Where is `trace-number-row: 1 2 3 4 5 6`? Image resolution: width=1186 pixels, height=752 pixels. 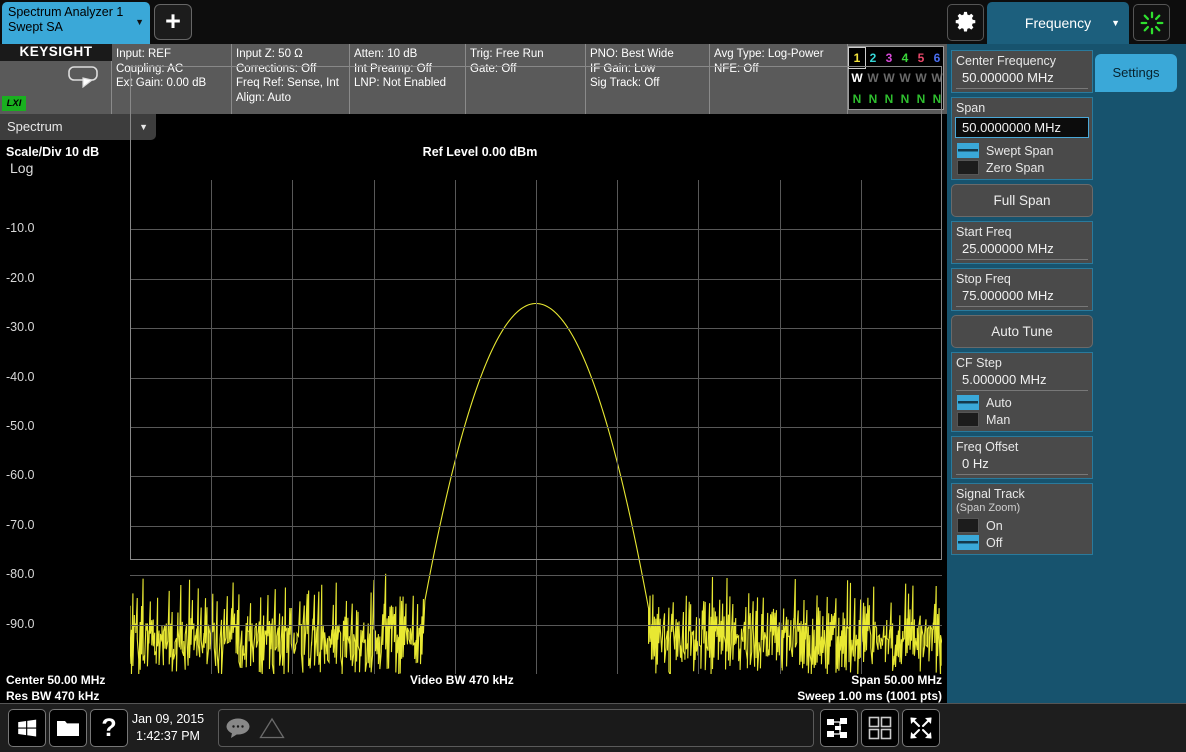
trace-number-row: 1 2 3 4 5 6 is located at coordinates (896, 58).